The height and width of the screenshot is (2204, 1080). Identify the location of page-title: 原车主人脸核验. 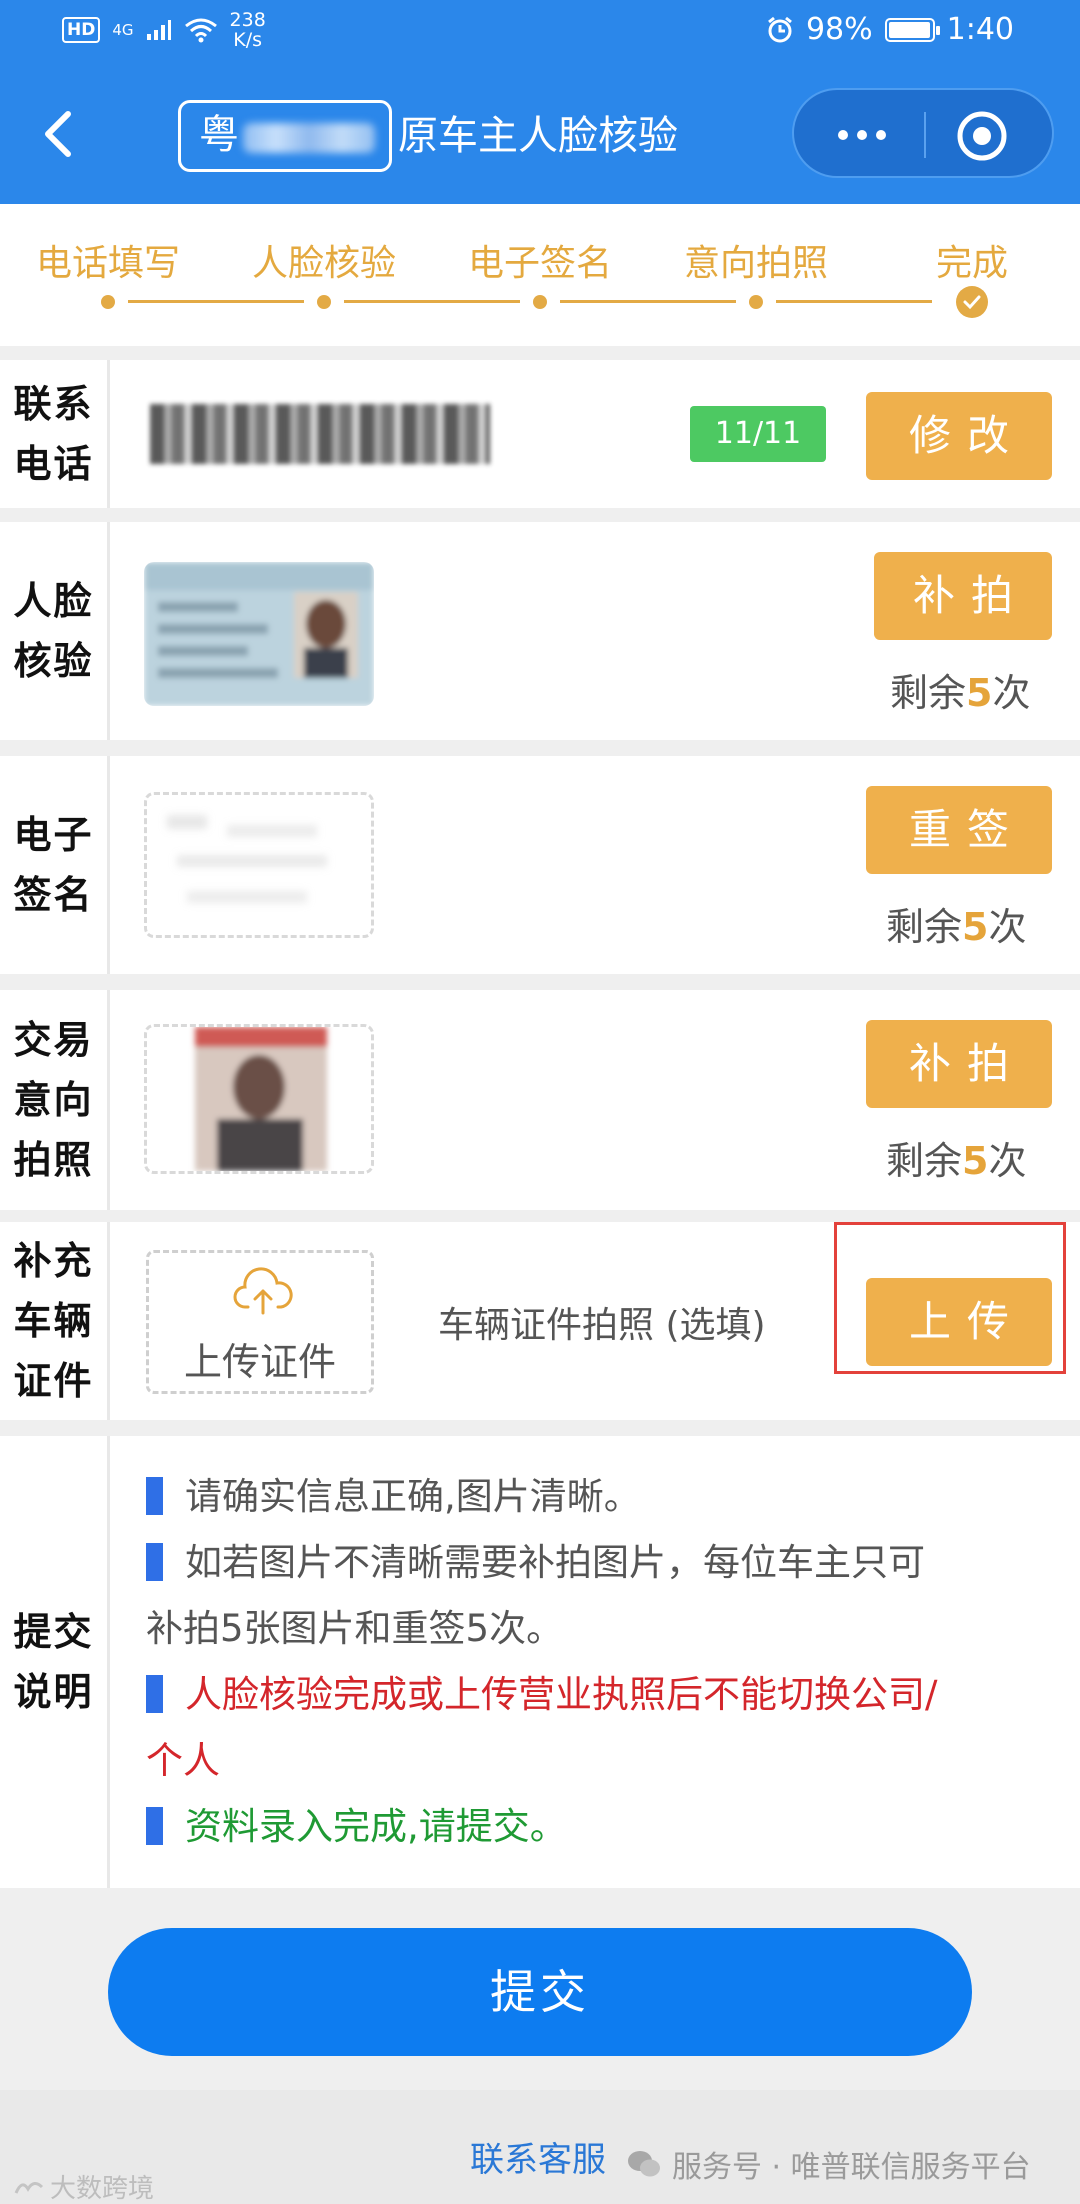
(538, 136).